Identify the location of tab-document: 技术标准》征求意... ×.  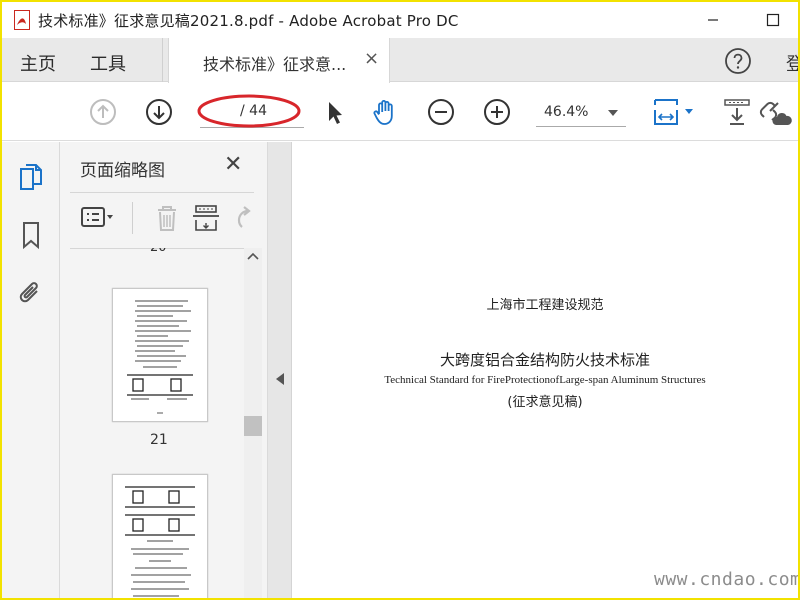
(279, 60).